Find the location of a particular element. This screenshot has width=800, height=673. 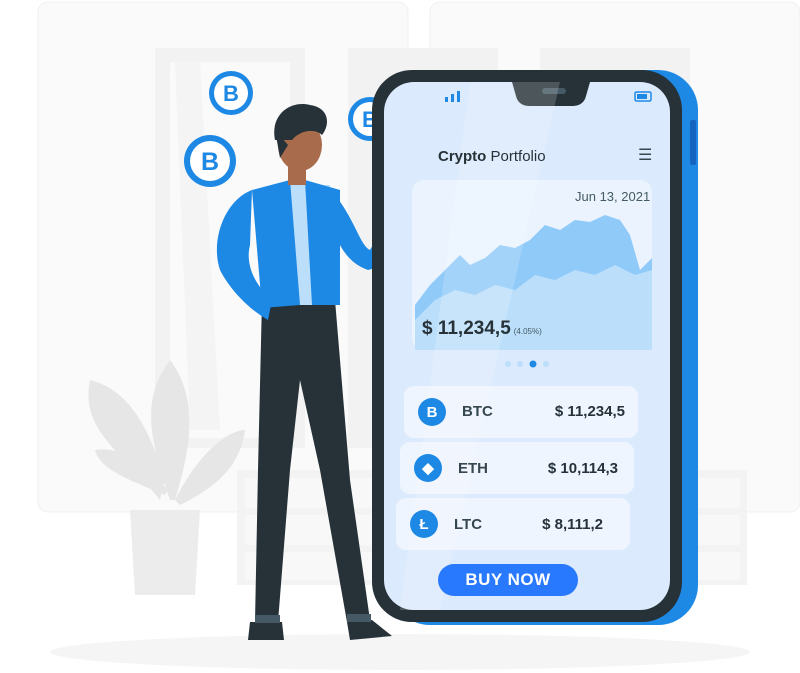

coin-value: $ 10,114,3 is located at coordinates (582, 468).